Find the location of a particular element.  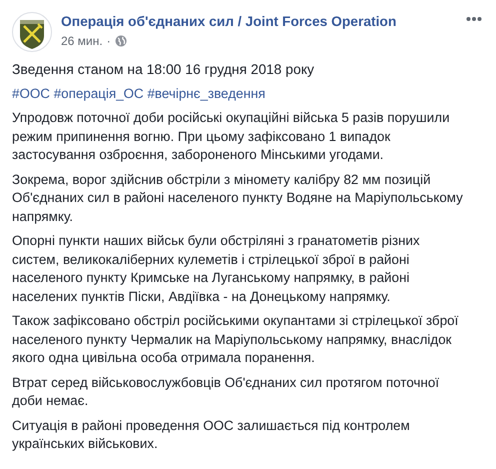

globe-icon is located at coordinates (120, 41).